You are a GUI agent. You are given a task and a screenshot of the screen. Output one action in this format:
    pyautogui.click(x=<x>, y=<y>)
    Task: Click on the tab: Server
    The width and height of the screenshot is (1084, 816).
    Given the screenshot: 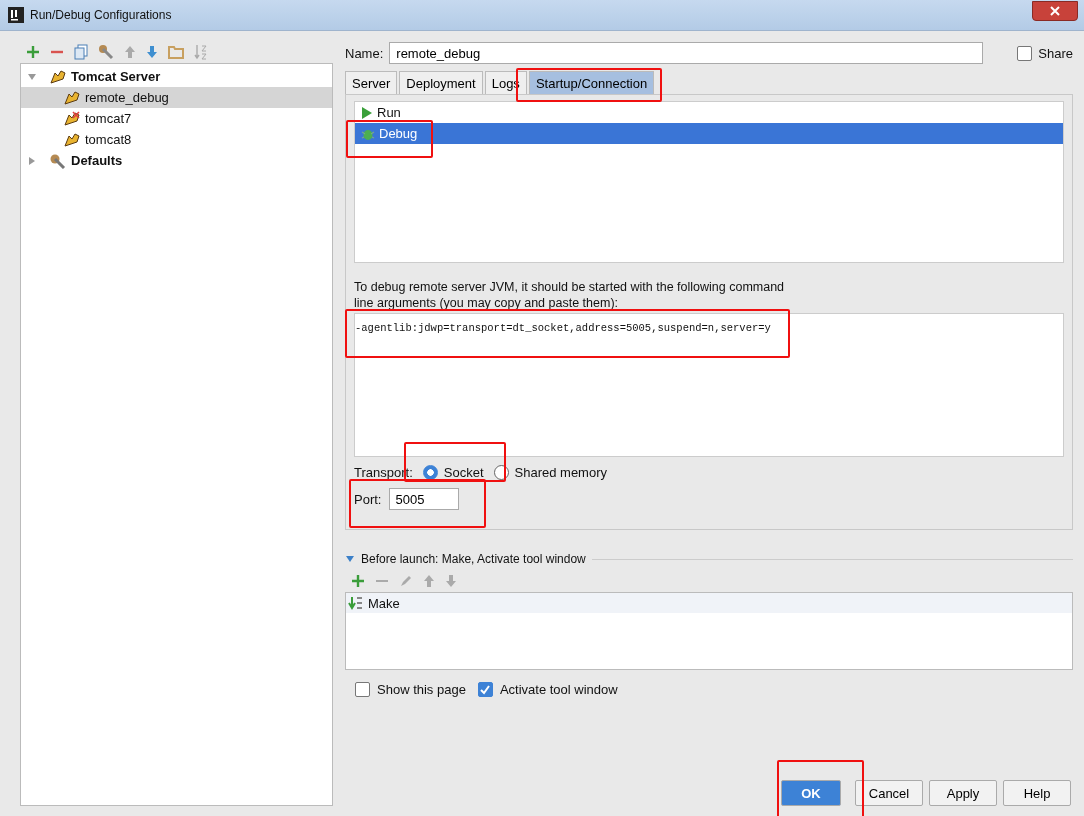 What is the action you would take?
    pyautogui.click(x=371, y=82)
    